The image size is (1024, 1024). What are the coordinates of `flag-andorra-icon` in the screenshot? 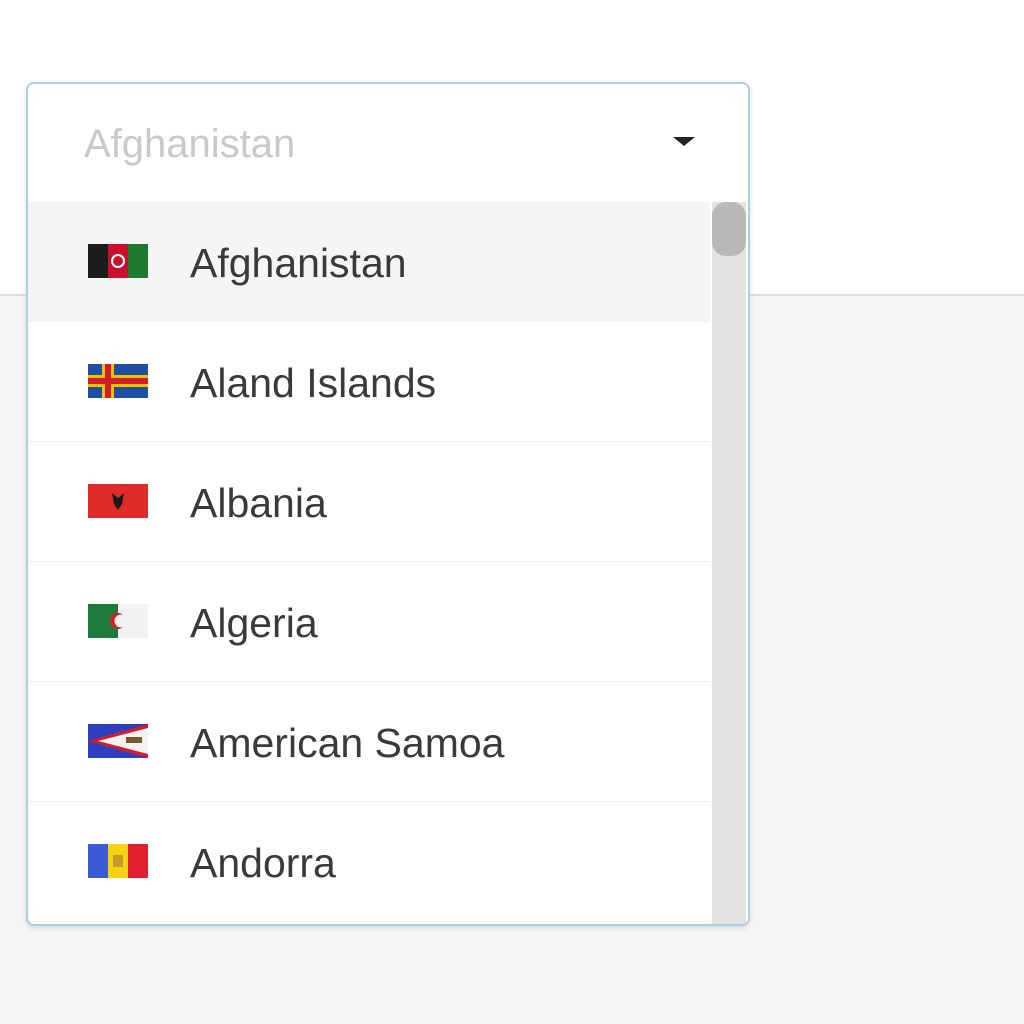 It's located at (118, 861).